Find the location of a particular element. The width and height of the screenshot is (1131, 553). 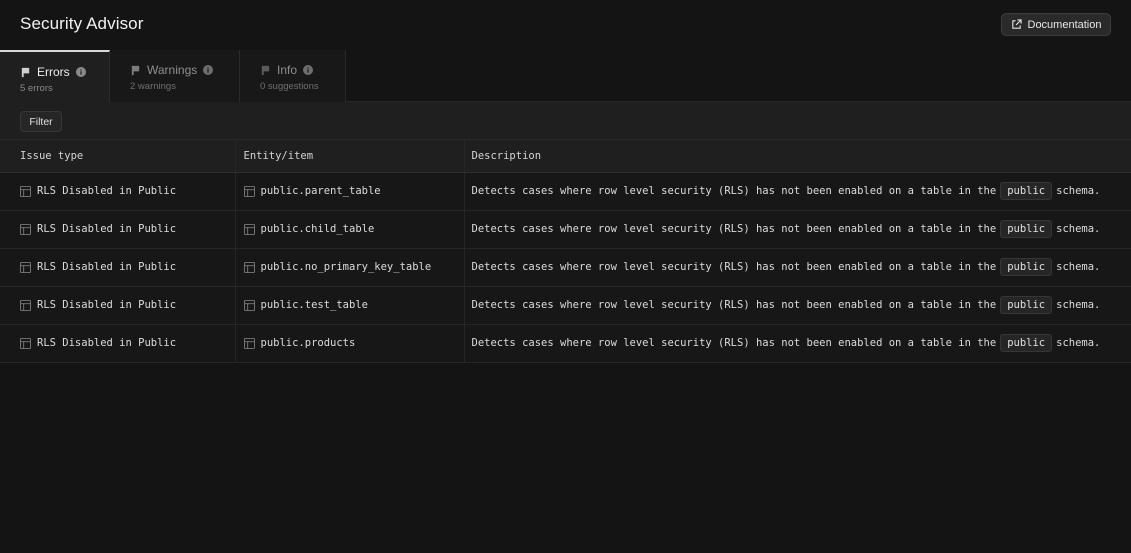

entity-cell: public.products is located at coordinates (350, 343).